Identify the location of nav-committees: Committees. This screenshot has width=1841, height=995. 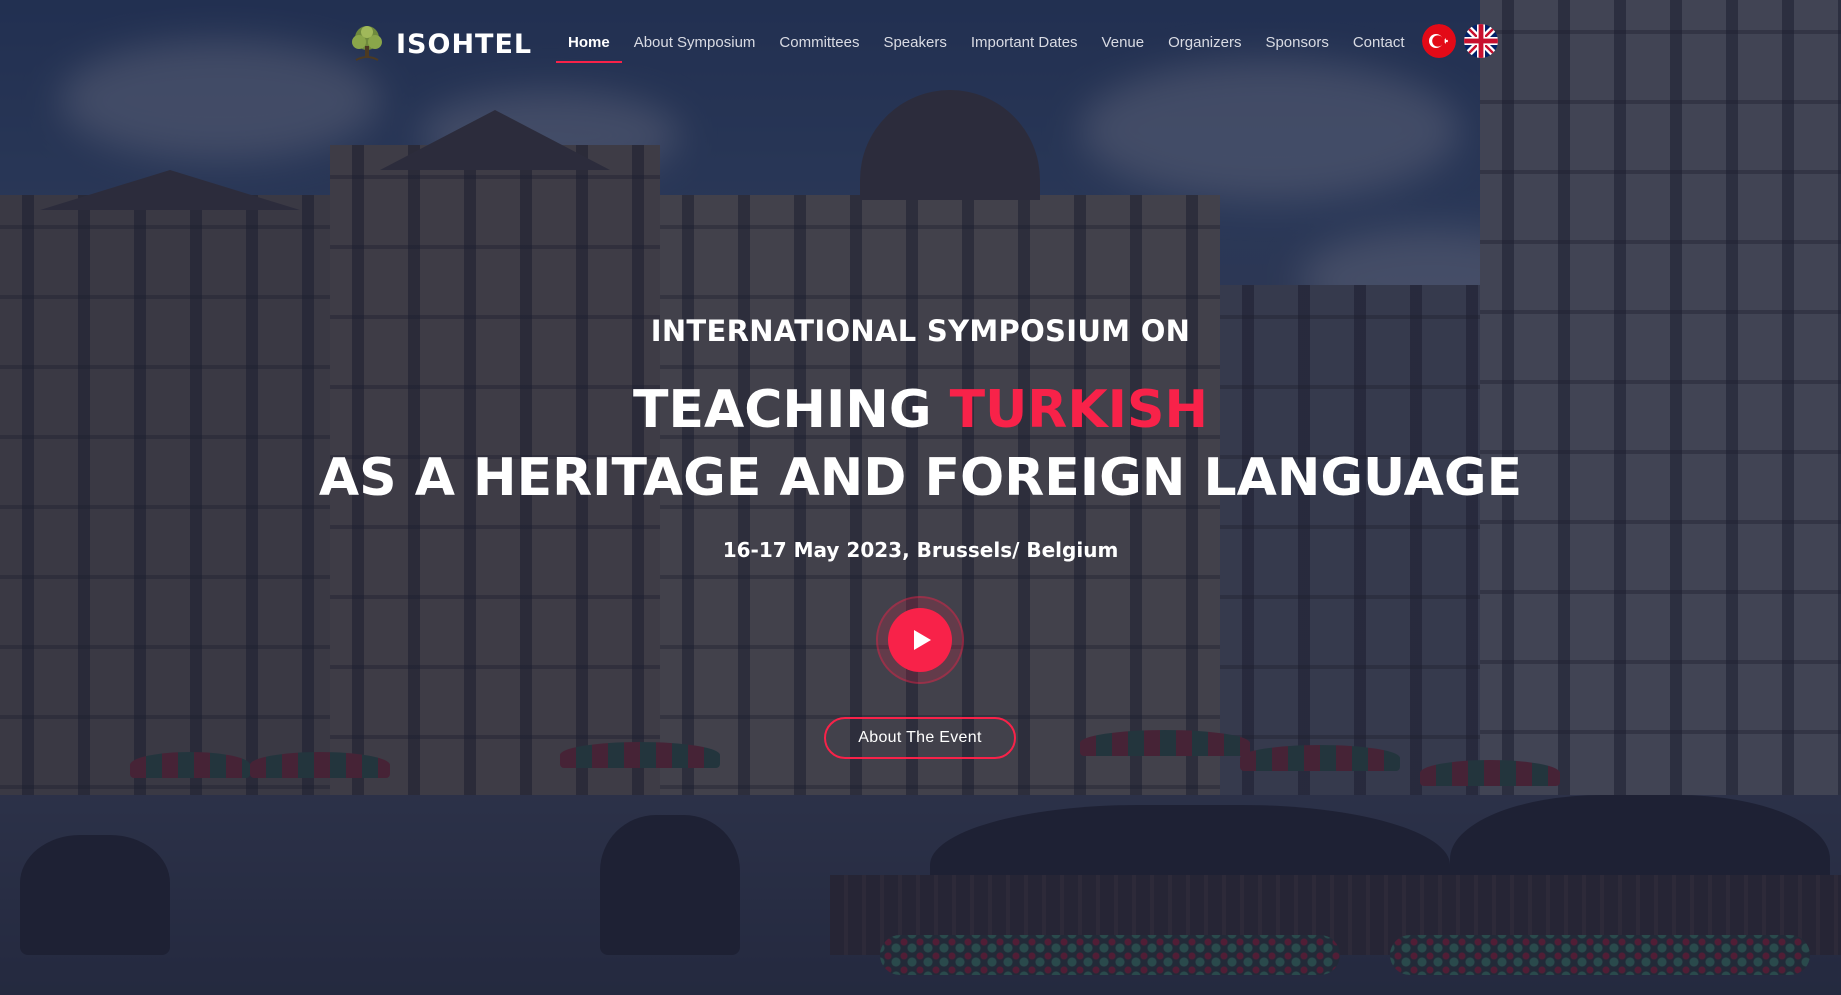
(819, 42).